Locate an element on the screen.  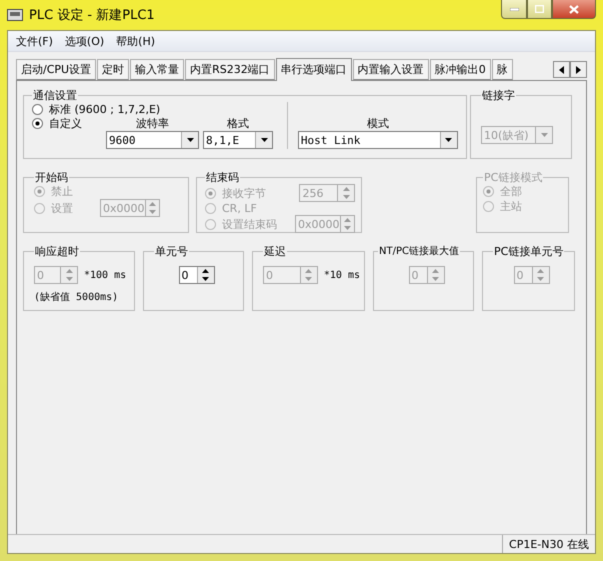
menu-item: 选项(O) is located at coordinates (84, 41).